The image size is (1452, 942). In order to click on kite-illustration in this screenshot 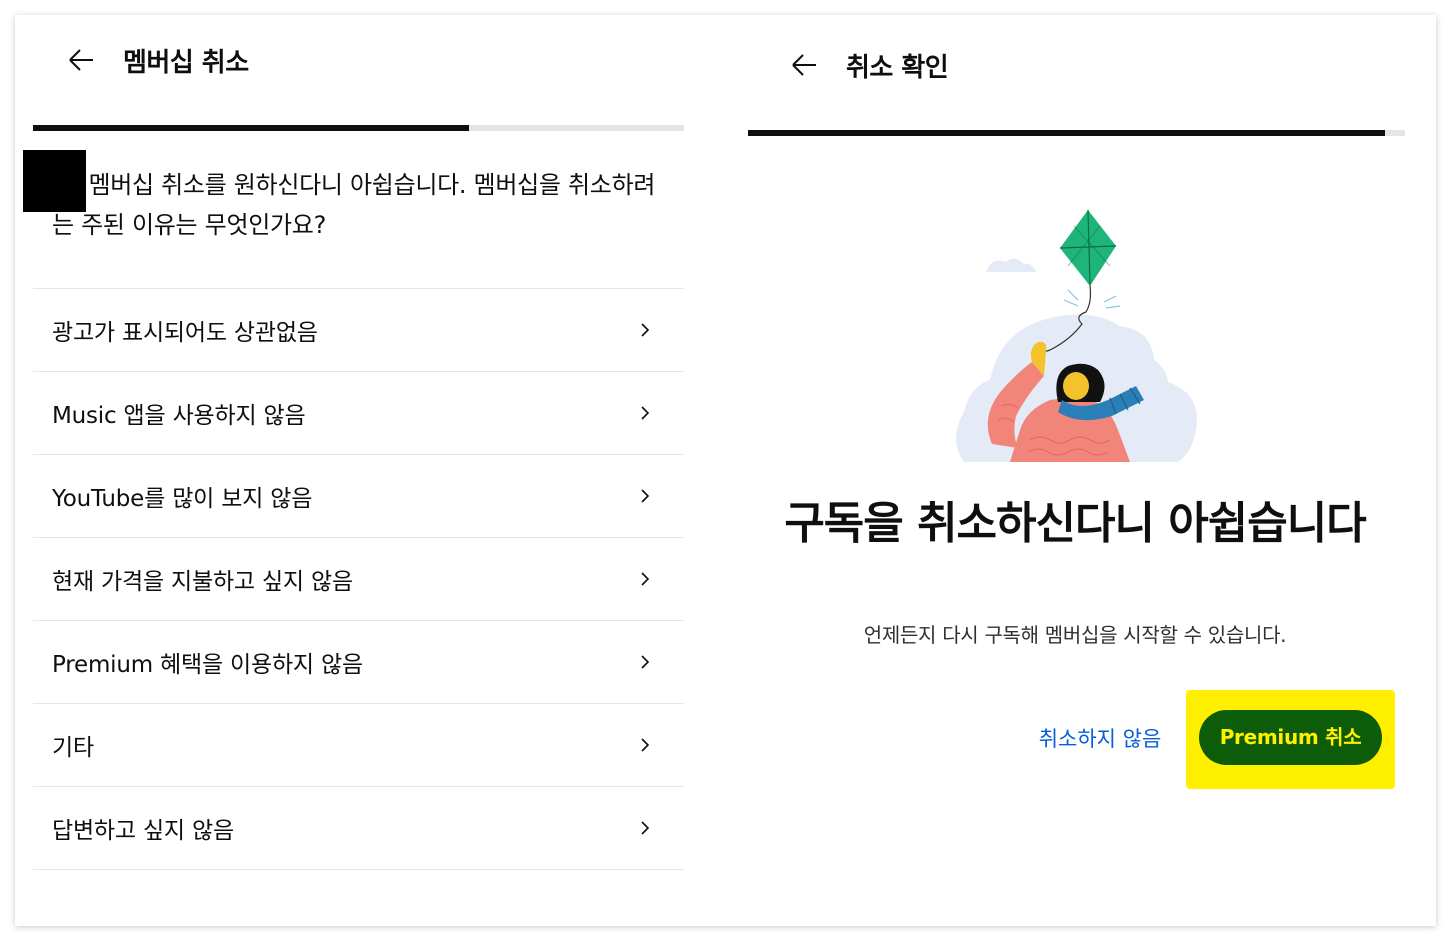, I will do `click(1076, 335)`.